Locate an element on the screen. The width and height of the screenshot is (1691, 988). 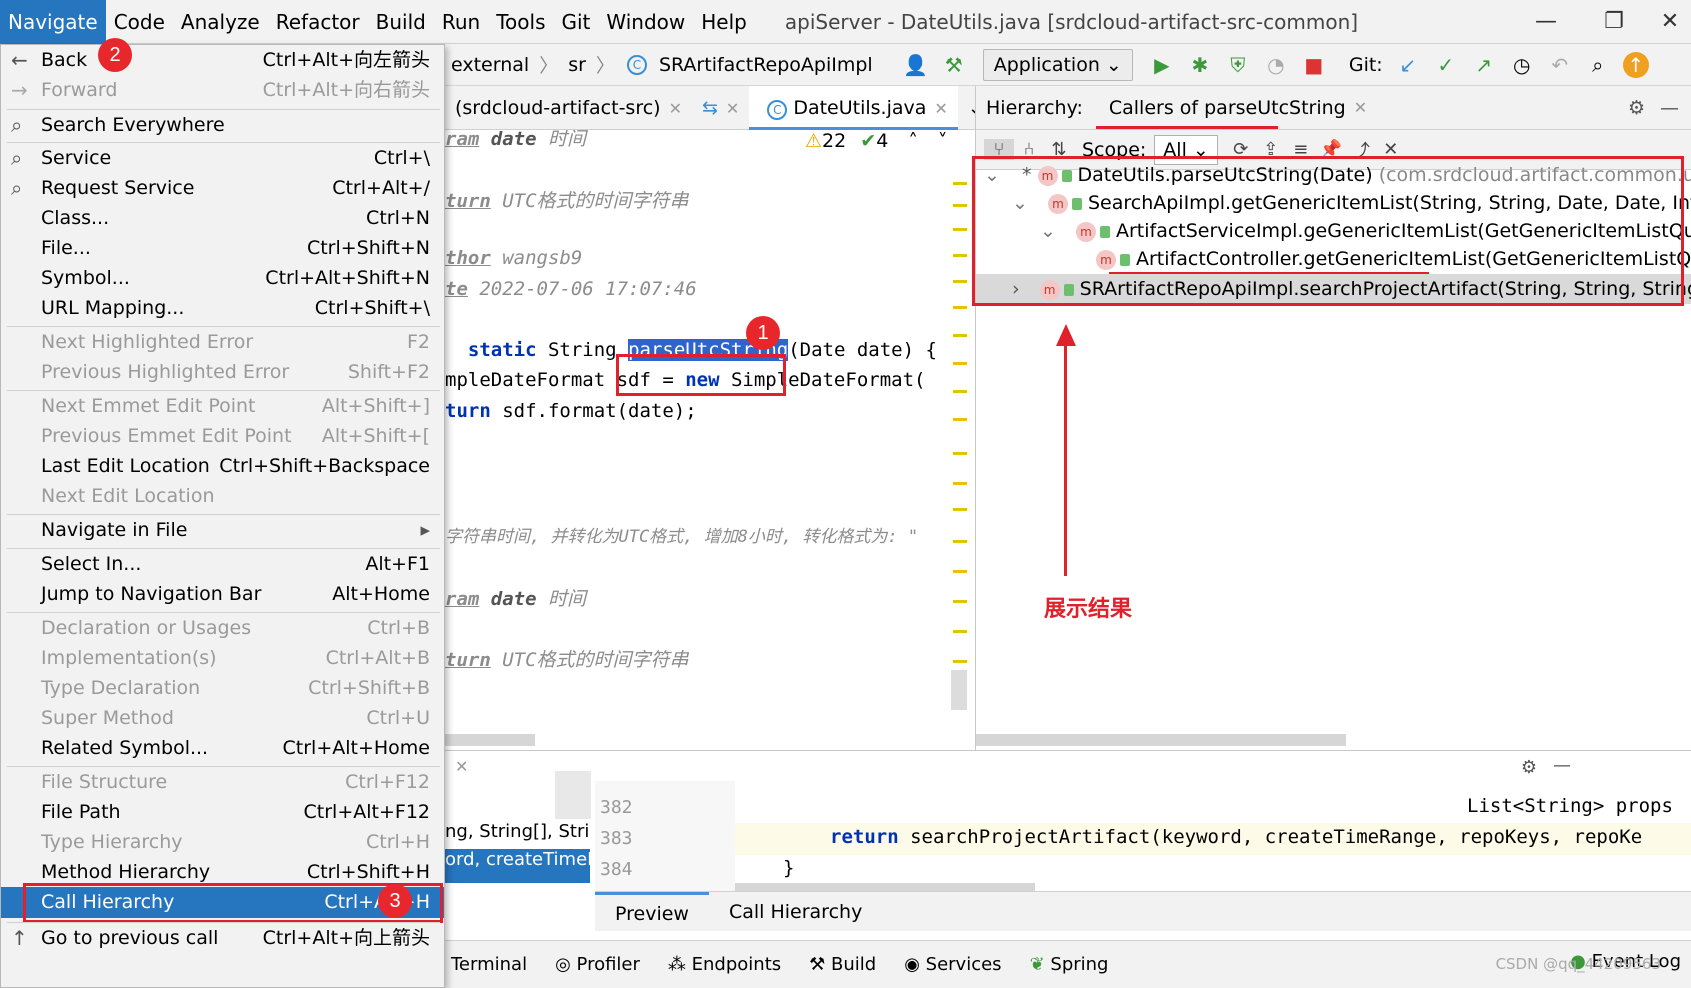
coverage-icon: ⛨ is located at coordinates (1238, 65).